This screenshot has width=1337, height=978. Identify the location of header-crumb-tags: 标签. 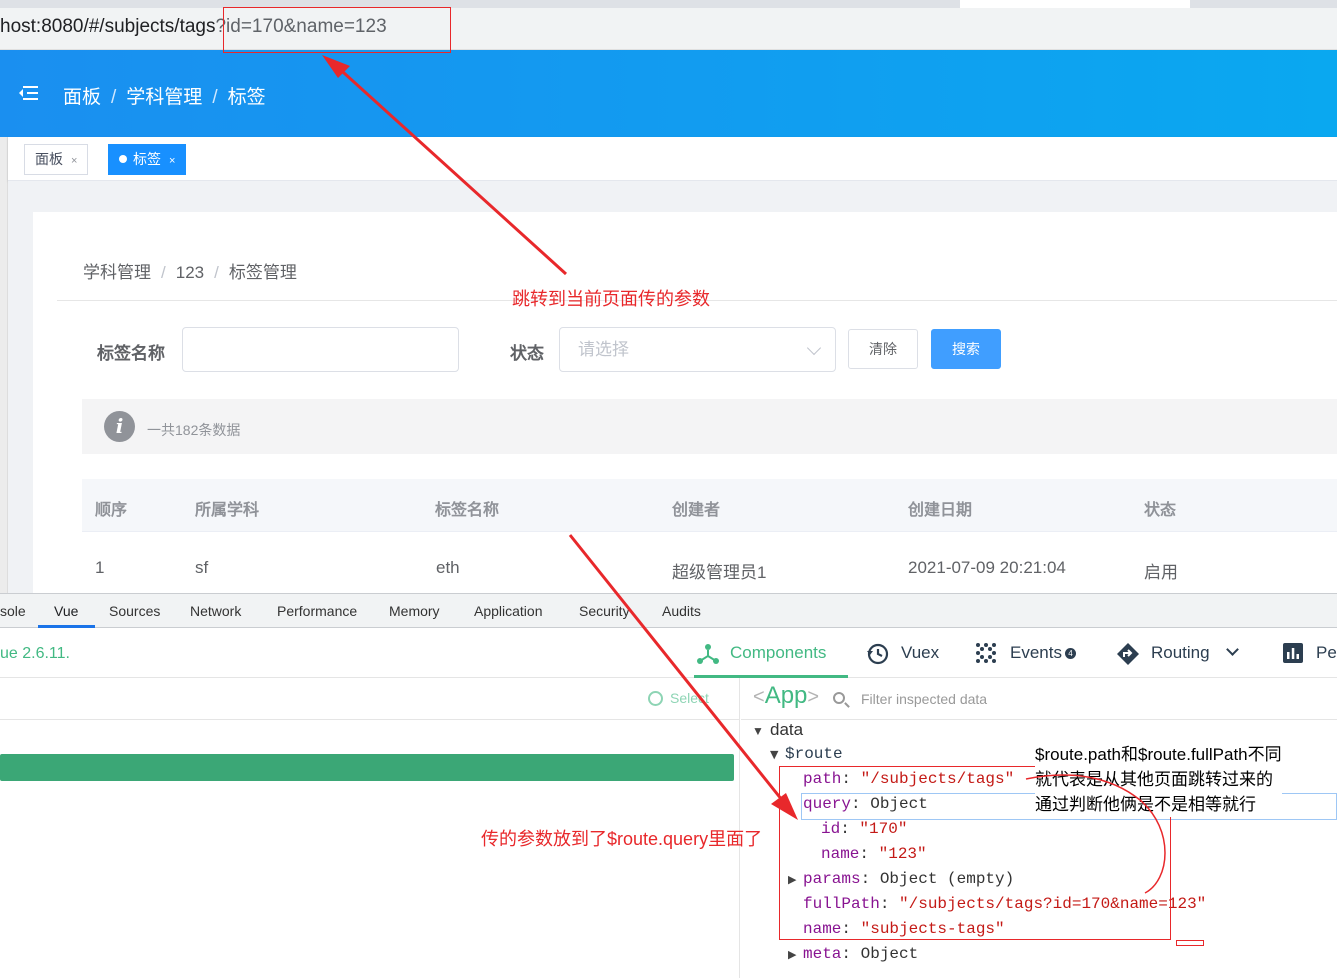
(246, 97).